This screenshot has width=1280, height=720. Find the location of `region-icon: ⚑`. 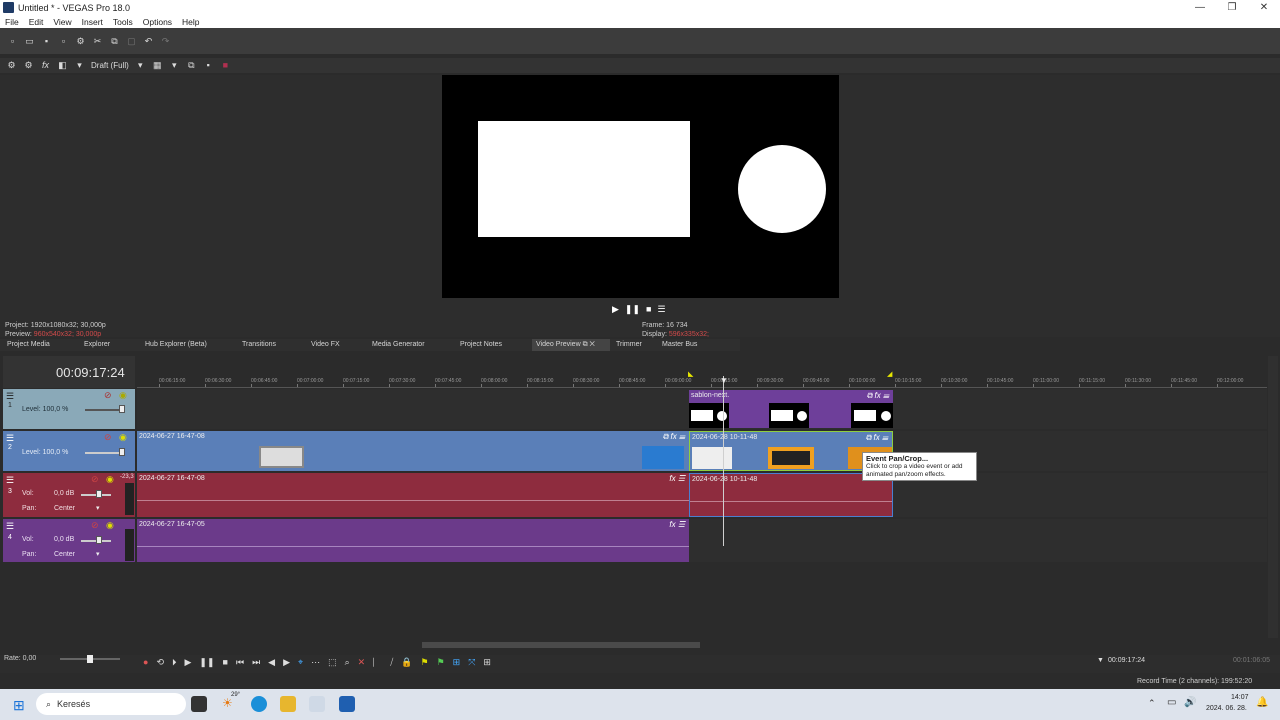

region-icon: ⚑ is located at coordinates (441, 662).